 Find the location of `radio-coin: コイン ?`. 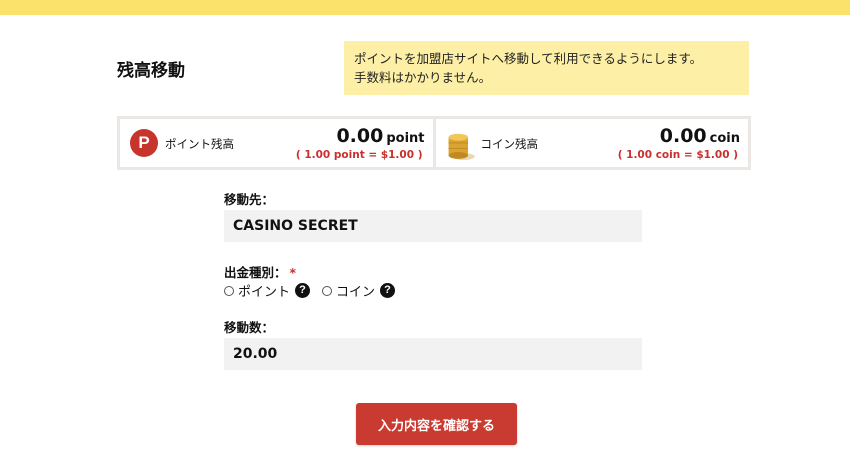

radio-coin: コイン ? is located at coordinates (359, 290).